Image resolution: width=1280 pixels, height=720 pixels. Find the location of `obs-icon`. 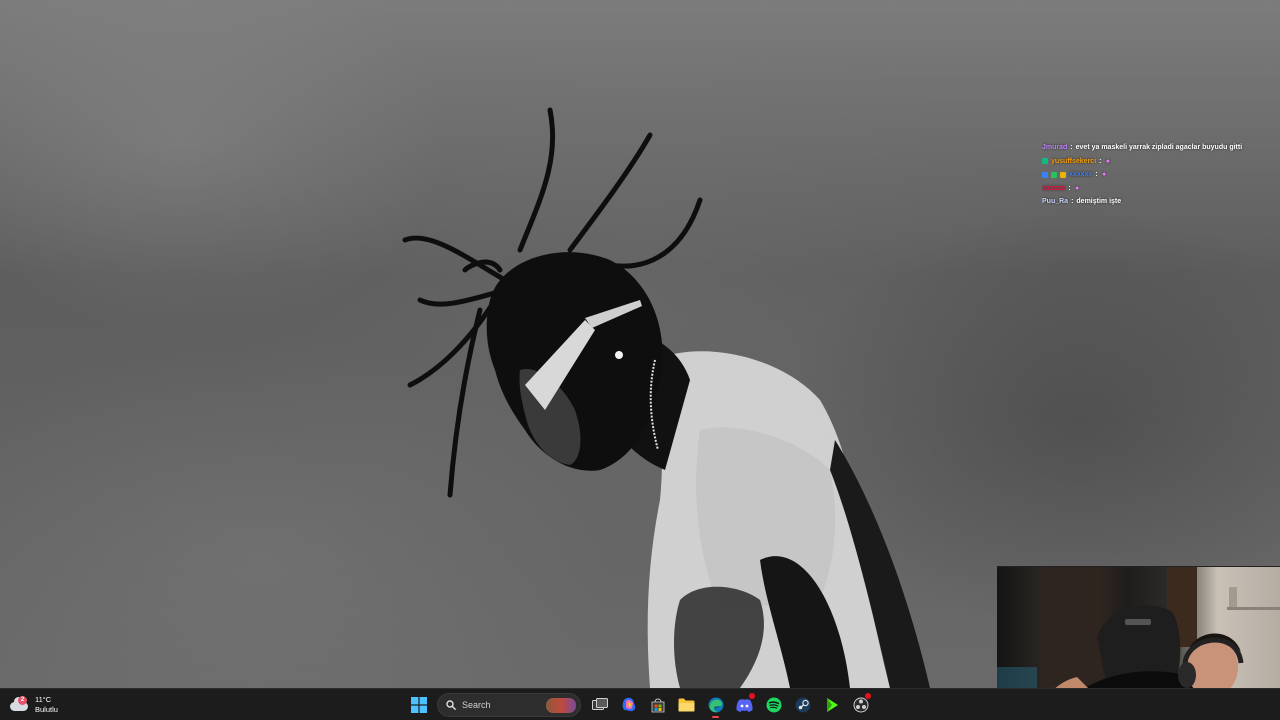

obs-icon is located at coordinates (860, 705).